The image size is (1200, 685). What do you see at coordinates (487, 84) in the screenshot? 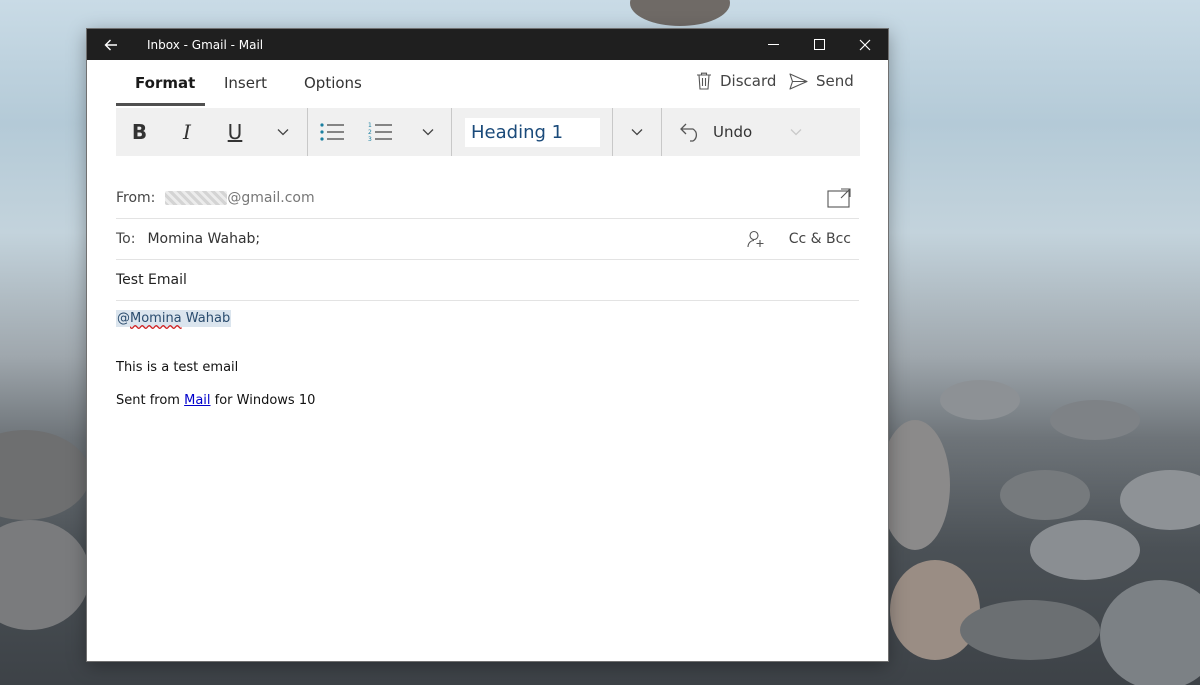
I see `ribbon-tabs: Format Insert Options Discard Send` at bounding box center [487, 84].